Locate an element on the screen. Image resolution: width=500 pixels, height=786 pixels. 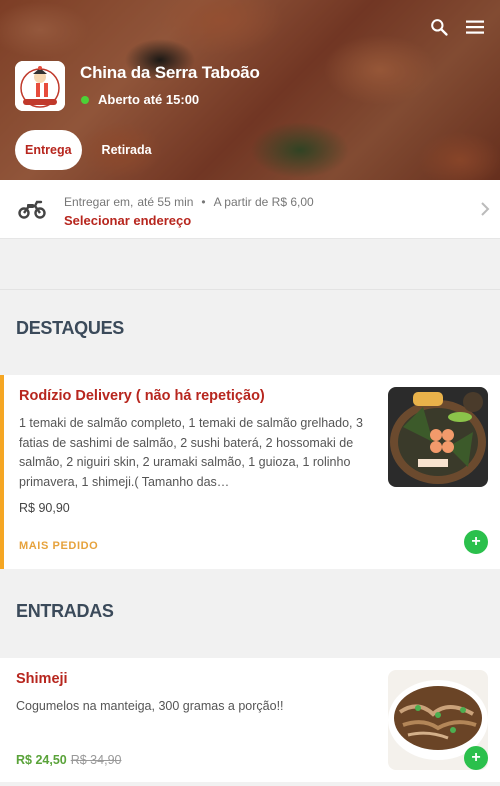
delivery-time: até 55 min is located at coordinates (165, 202).